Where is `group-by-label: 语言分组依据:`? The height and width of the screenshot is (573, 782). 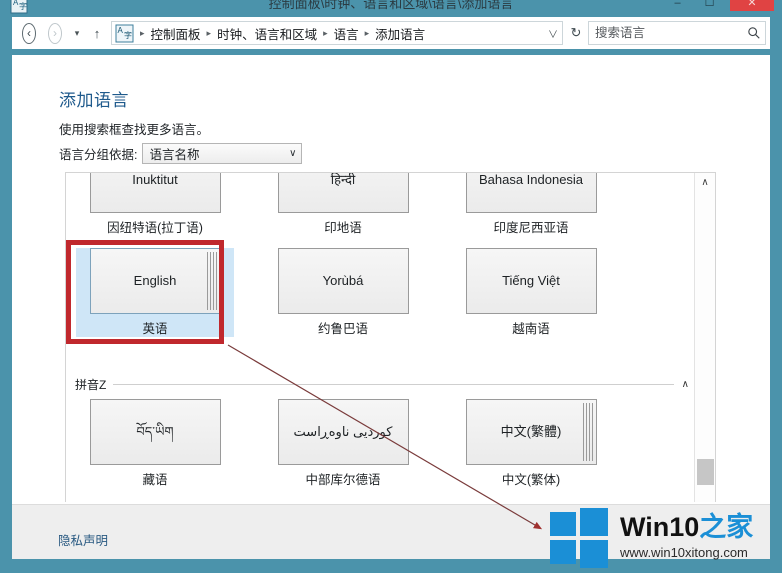 group-by-label: 语言分组依据: is located at coordinates (98, 155).